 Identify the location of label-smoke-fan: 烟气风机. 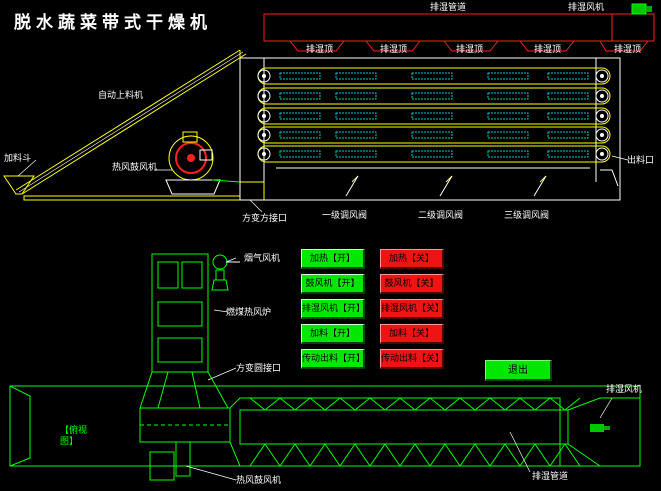
(262, 259).